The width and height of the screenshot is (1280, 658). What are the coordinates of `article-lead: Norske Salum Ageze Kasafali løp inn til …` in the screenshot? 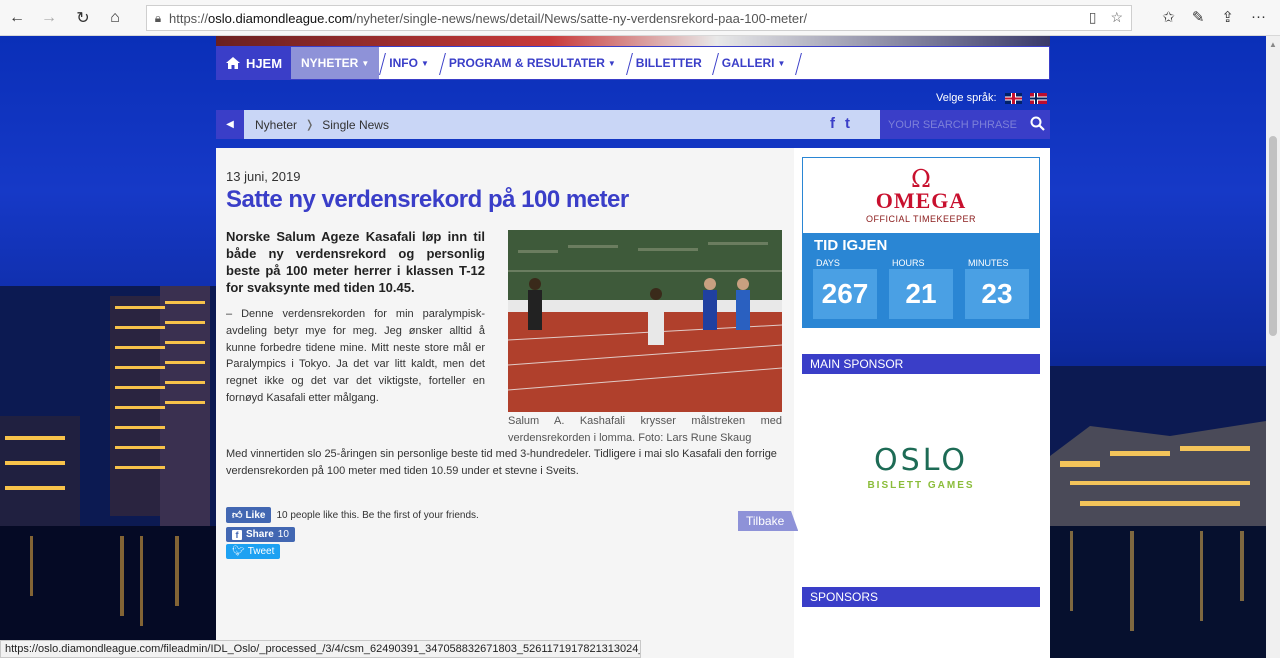 It's located at (355, 262).